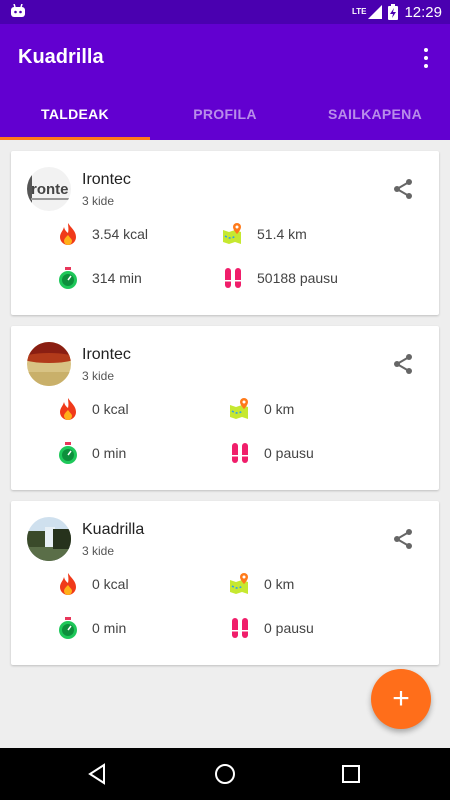  I want to click on back-icon, so click(98, 774).